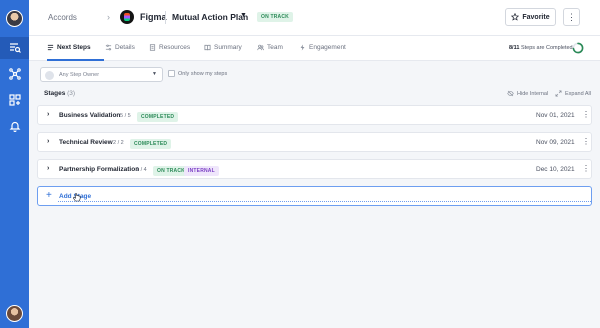 The width and height of the screenshot is (600, 328). I want to click on tab-next-steps: Next Steps, so click(69, 47).